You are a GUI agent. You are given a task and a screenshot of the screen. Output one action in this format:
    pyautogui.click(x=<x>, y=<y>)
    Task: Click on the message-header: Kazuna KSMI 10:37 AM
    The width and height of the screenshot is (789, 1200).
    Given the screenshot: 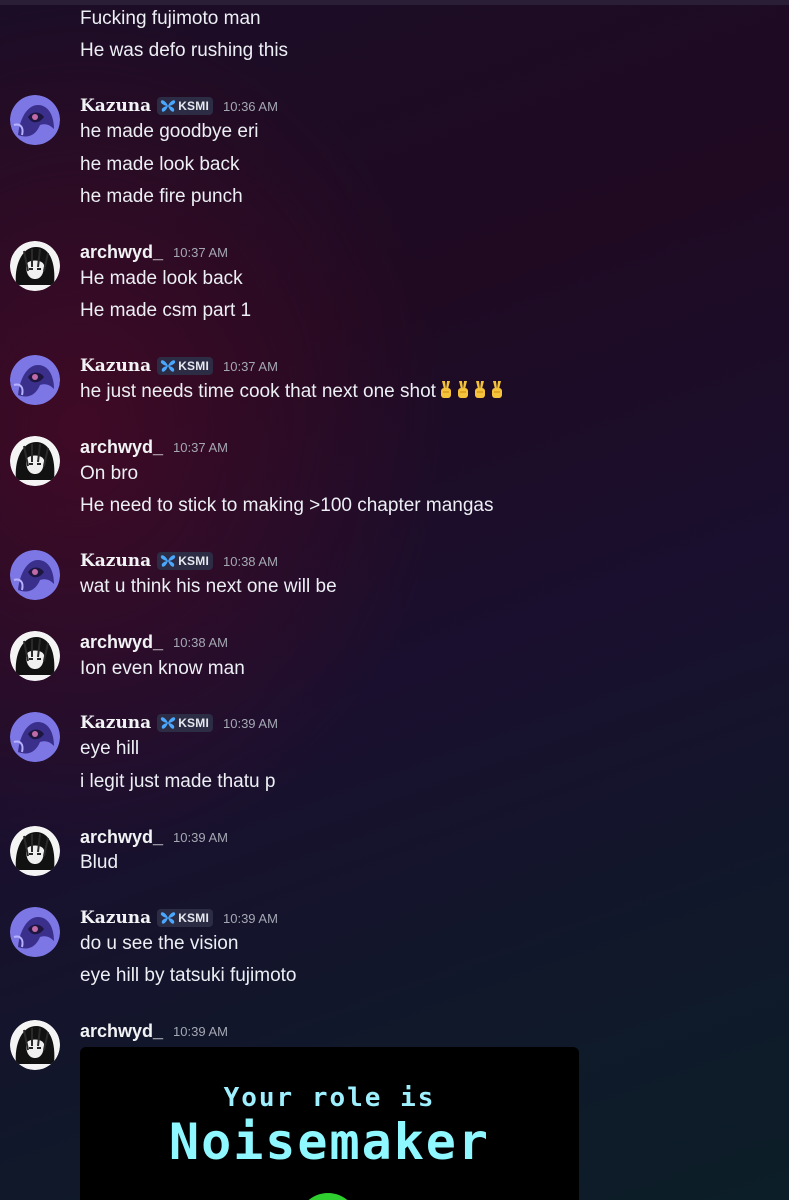 What is the action you would take?
    pyautogui.click(x=179, y=366)
    